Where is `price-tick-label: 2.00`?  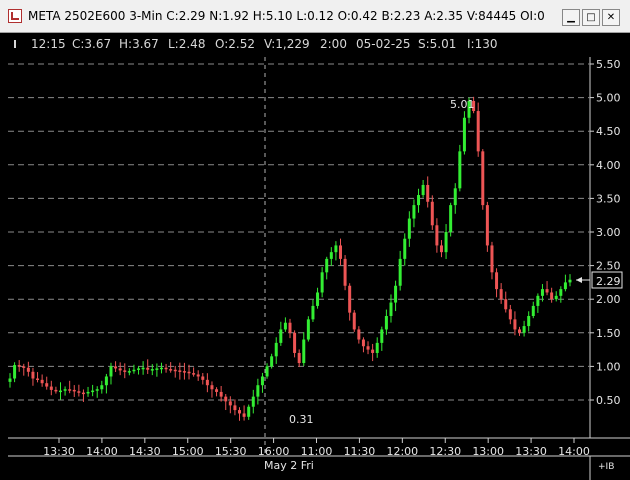
price-tick-label: 2.00 is located at coordinates (608, 299).